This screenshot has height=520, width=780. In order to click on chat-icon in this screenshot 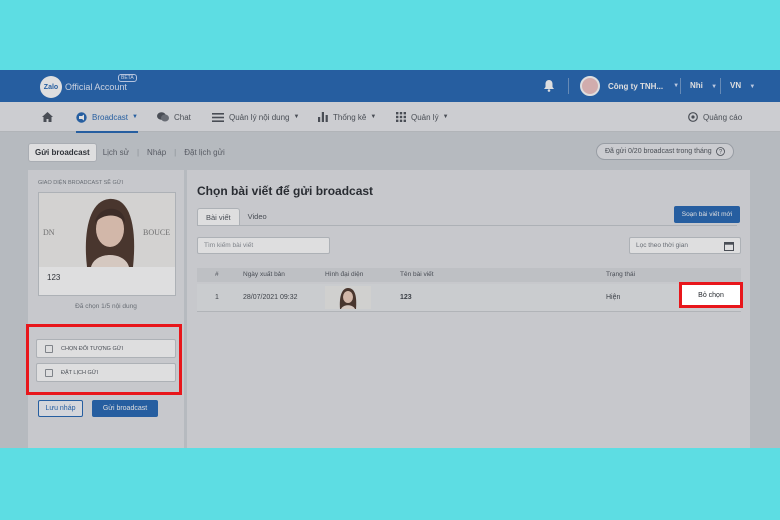, I will do `click(163, 117)`.